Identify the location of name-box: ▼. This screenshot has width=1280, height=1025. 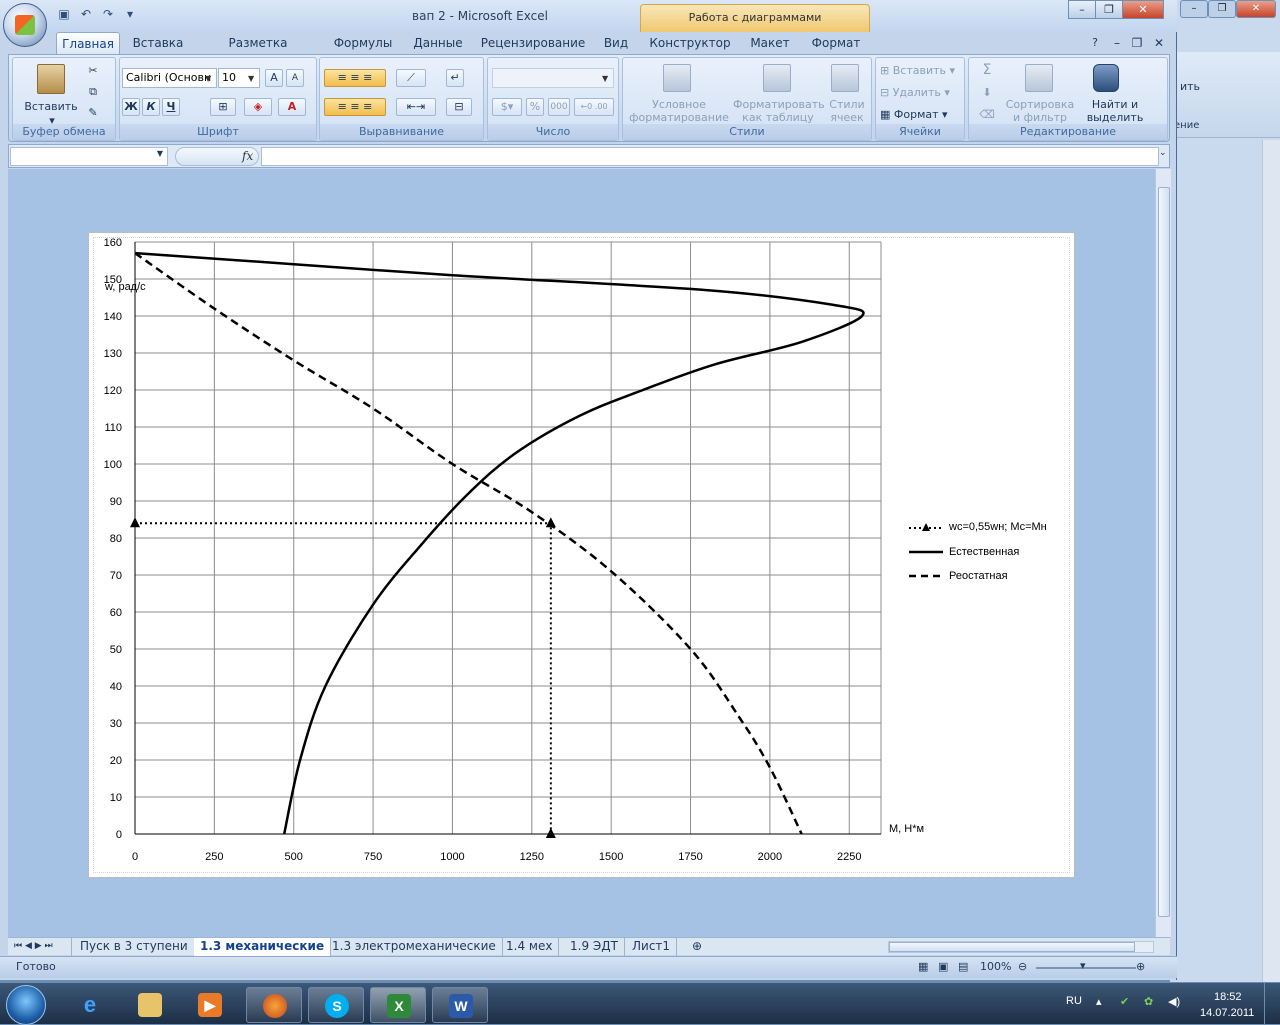
(89, 156).